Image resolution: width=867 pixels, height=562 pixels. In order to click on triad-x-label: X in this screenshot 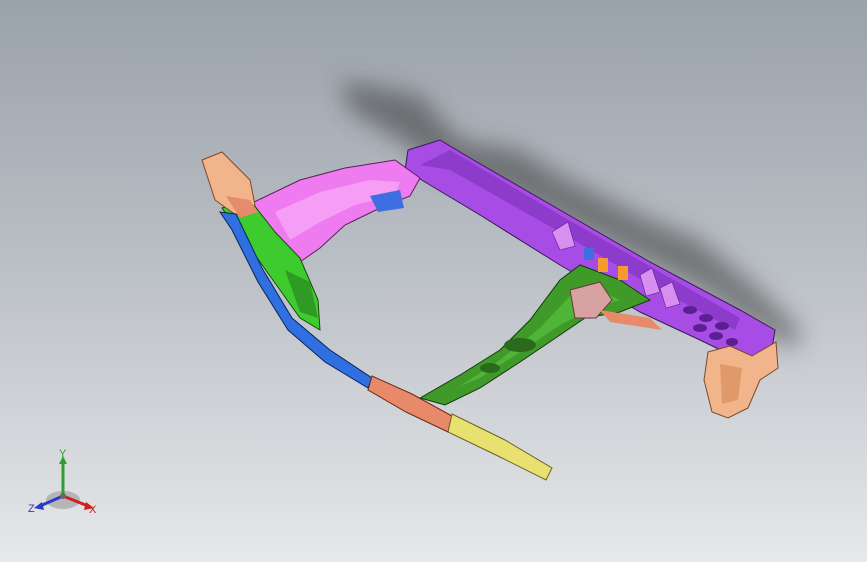, I will do `click(93, 510)`.